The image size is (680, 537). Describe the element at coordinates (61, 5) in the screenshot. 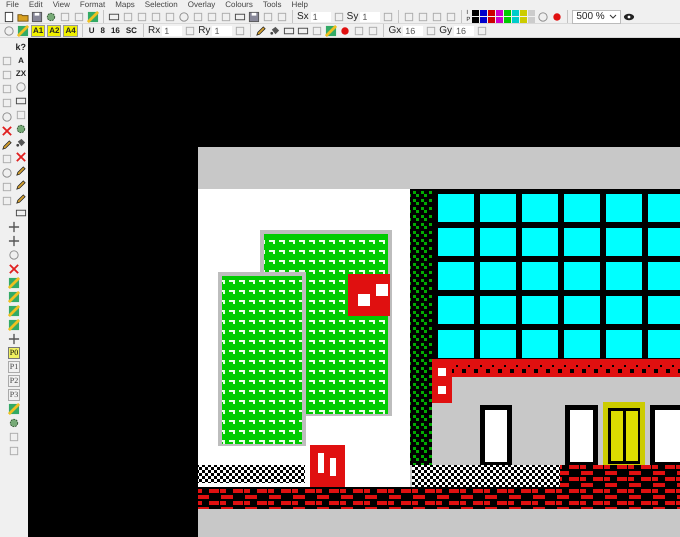

I see `menu-item: View` at that location.